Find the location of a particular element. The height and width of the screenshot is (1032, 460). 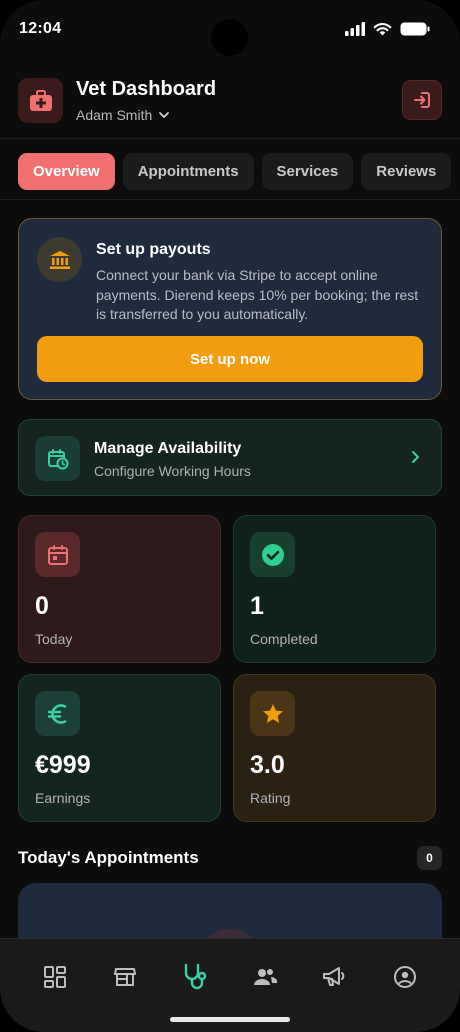

status-time: 12:04 is located at coordinates (40, 28).